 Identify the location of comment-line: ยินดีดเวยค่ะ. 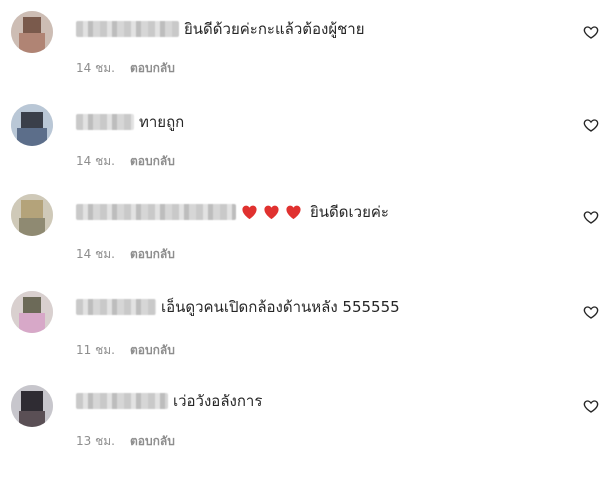
(232, 212).